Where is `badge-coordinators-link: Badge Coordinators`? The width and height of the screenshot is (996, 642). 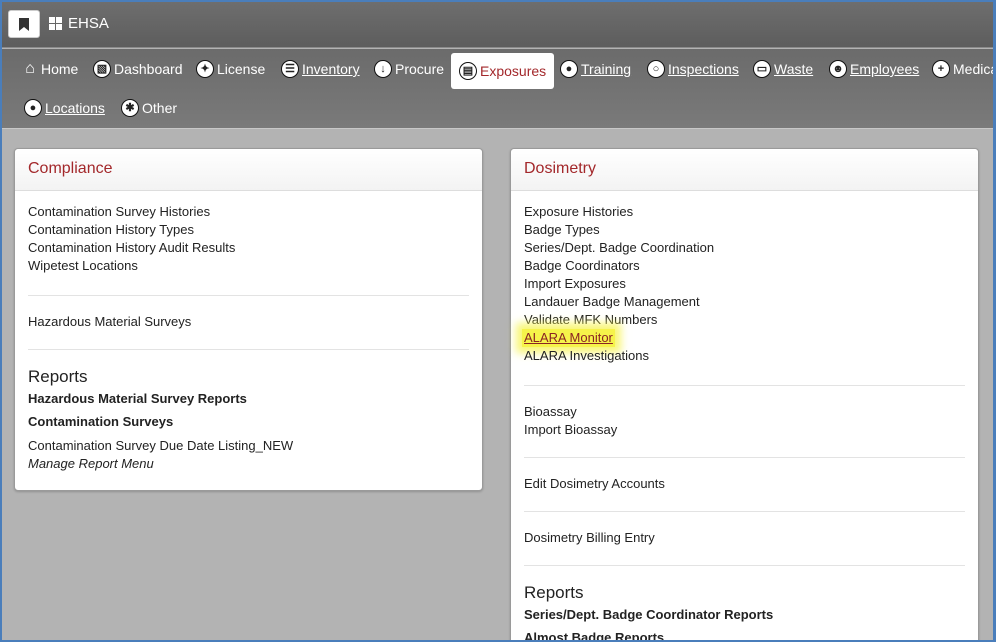 badge-coordinators-link: Badge Coordinators is located at coordinates (744, 266).